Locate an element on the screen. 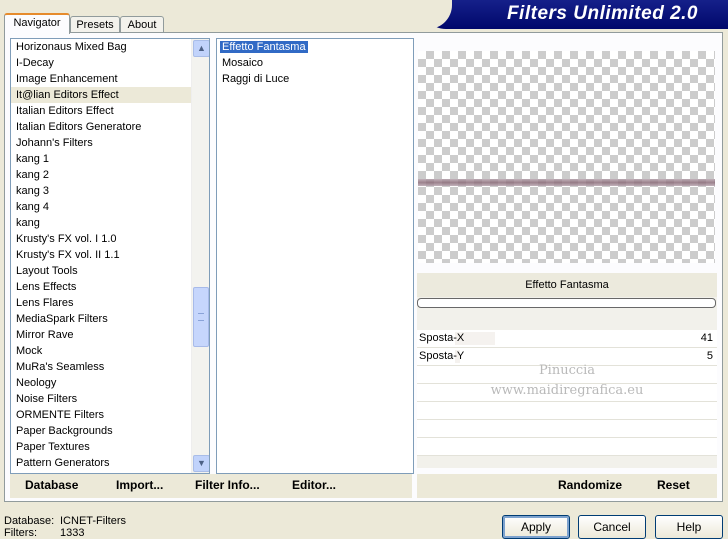 The height and width of the screenshot is (539, 728). category-item: kang is located at coordinates (110, 223).